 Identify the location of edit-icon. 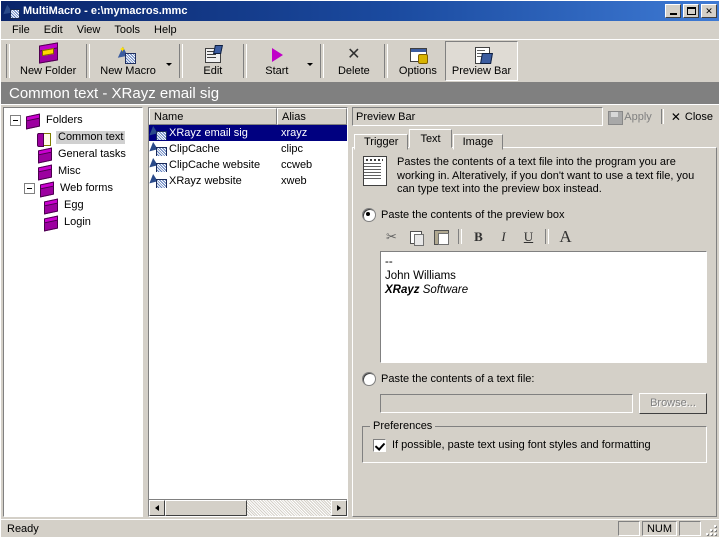
(213, 55).